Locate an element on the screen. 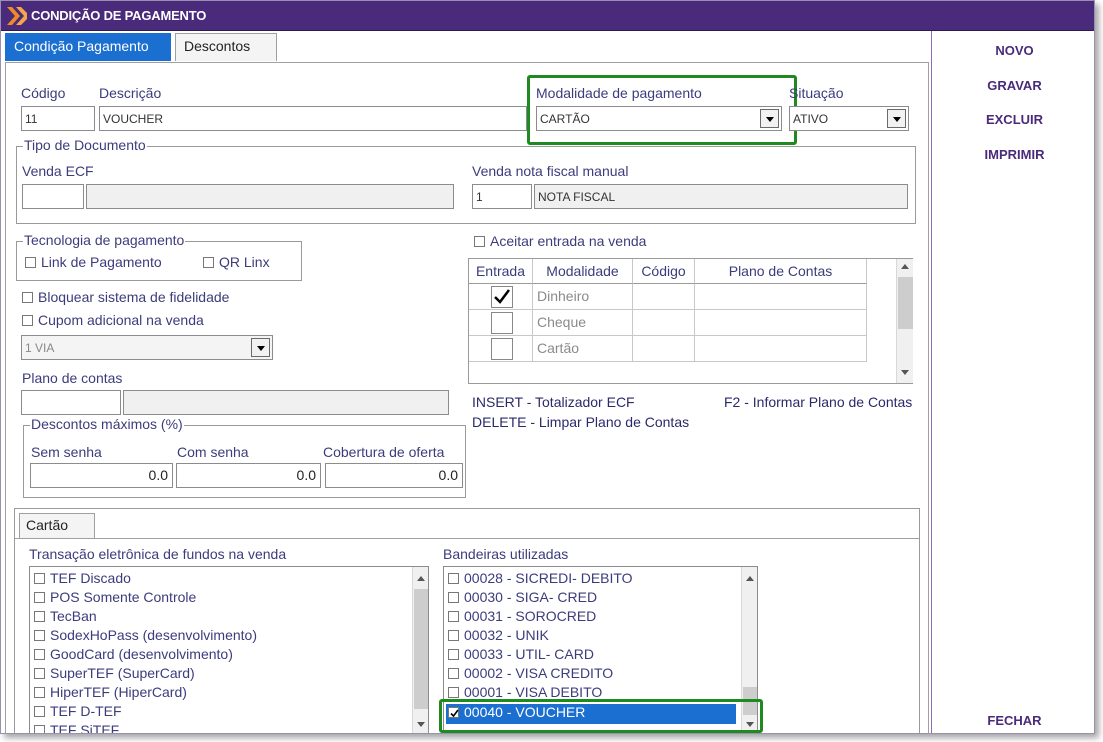 This screenshot has width=1103, height=742. hint-insert: INSERT - Totalizador ECF is located at coordinates (553, 402).